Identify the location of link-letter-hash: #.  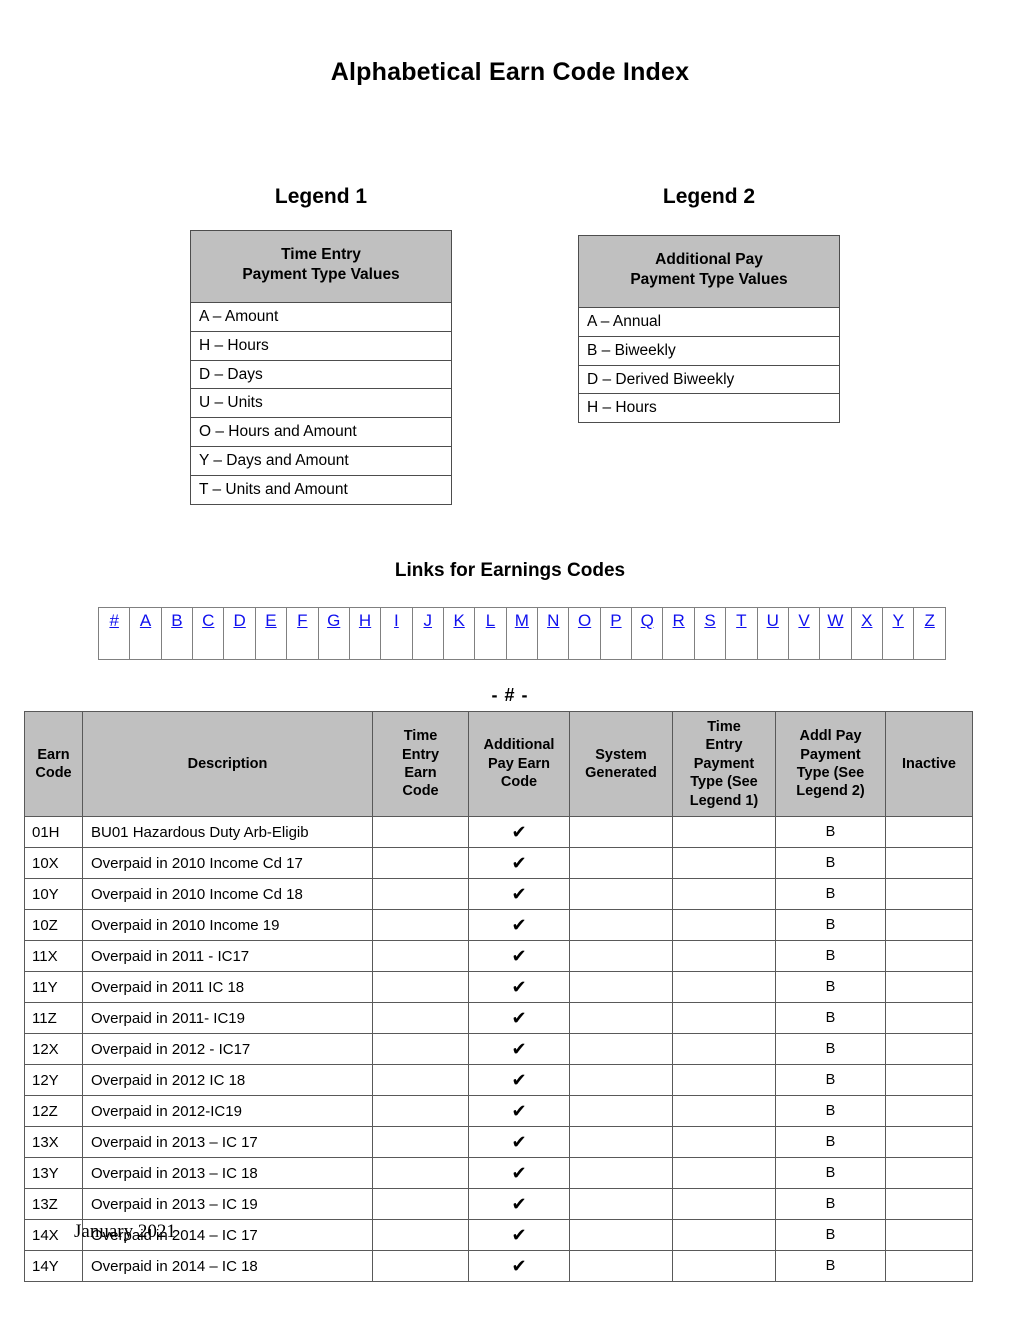
(113, 620).